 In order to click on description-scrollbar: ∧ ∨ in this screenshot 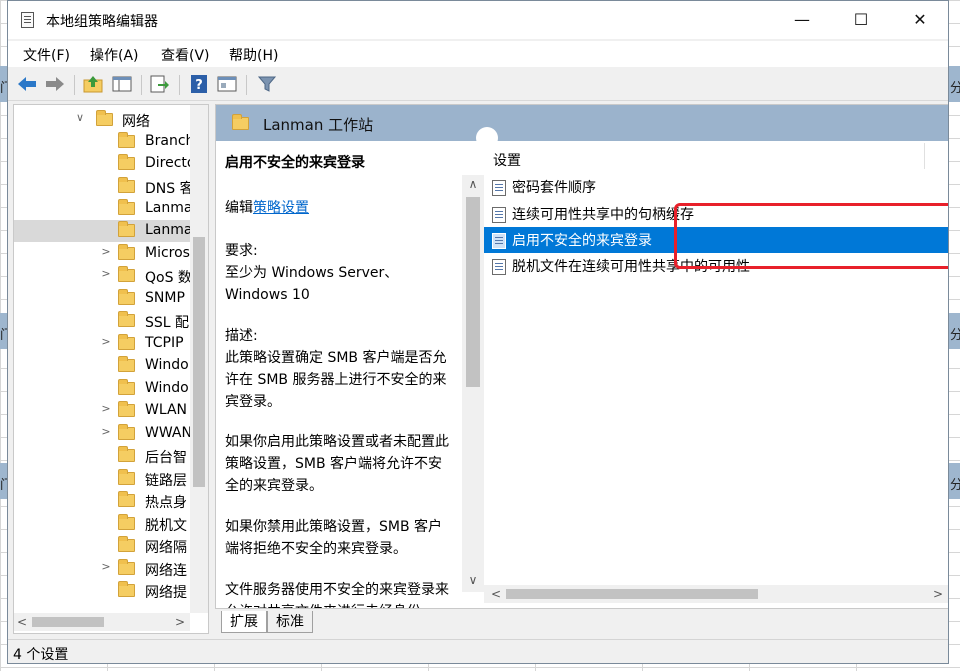, I will do `click(473, 383)`.